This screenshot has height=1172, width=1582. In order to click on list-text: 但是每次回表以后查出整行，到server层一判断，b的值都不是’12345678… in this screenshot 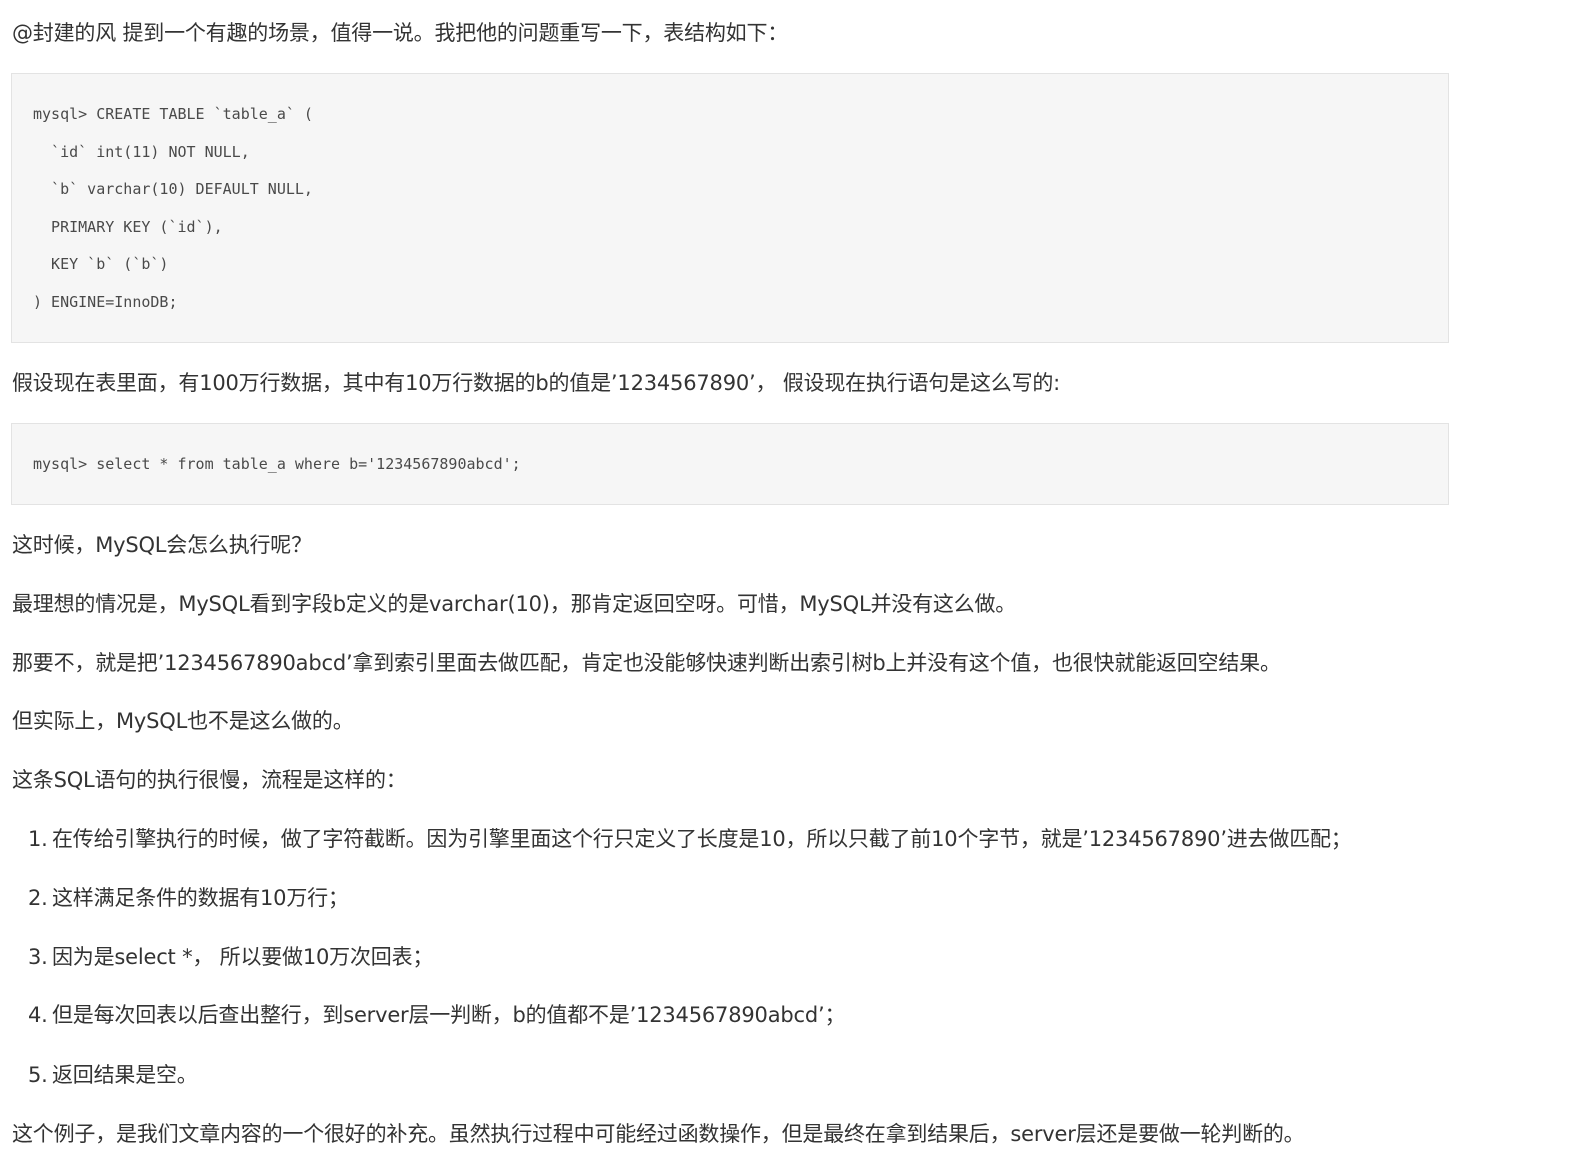, I will do `click(449, 1015)`.